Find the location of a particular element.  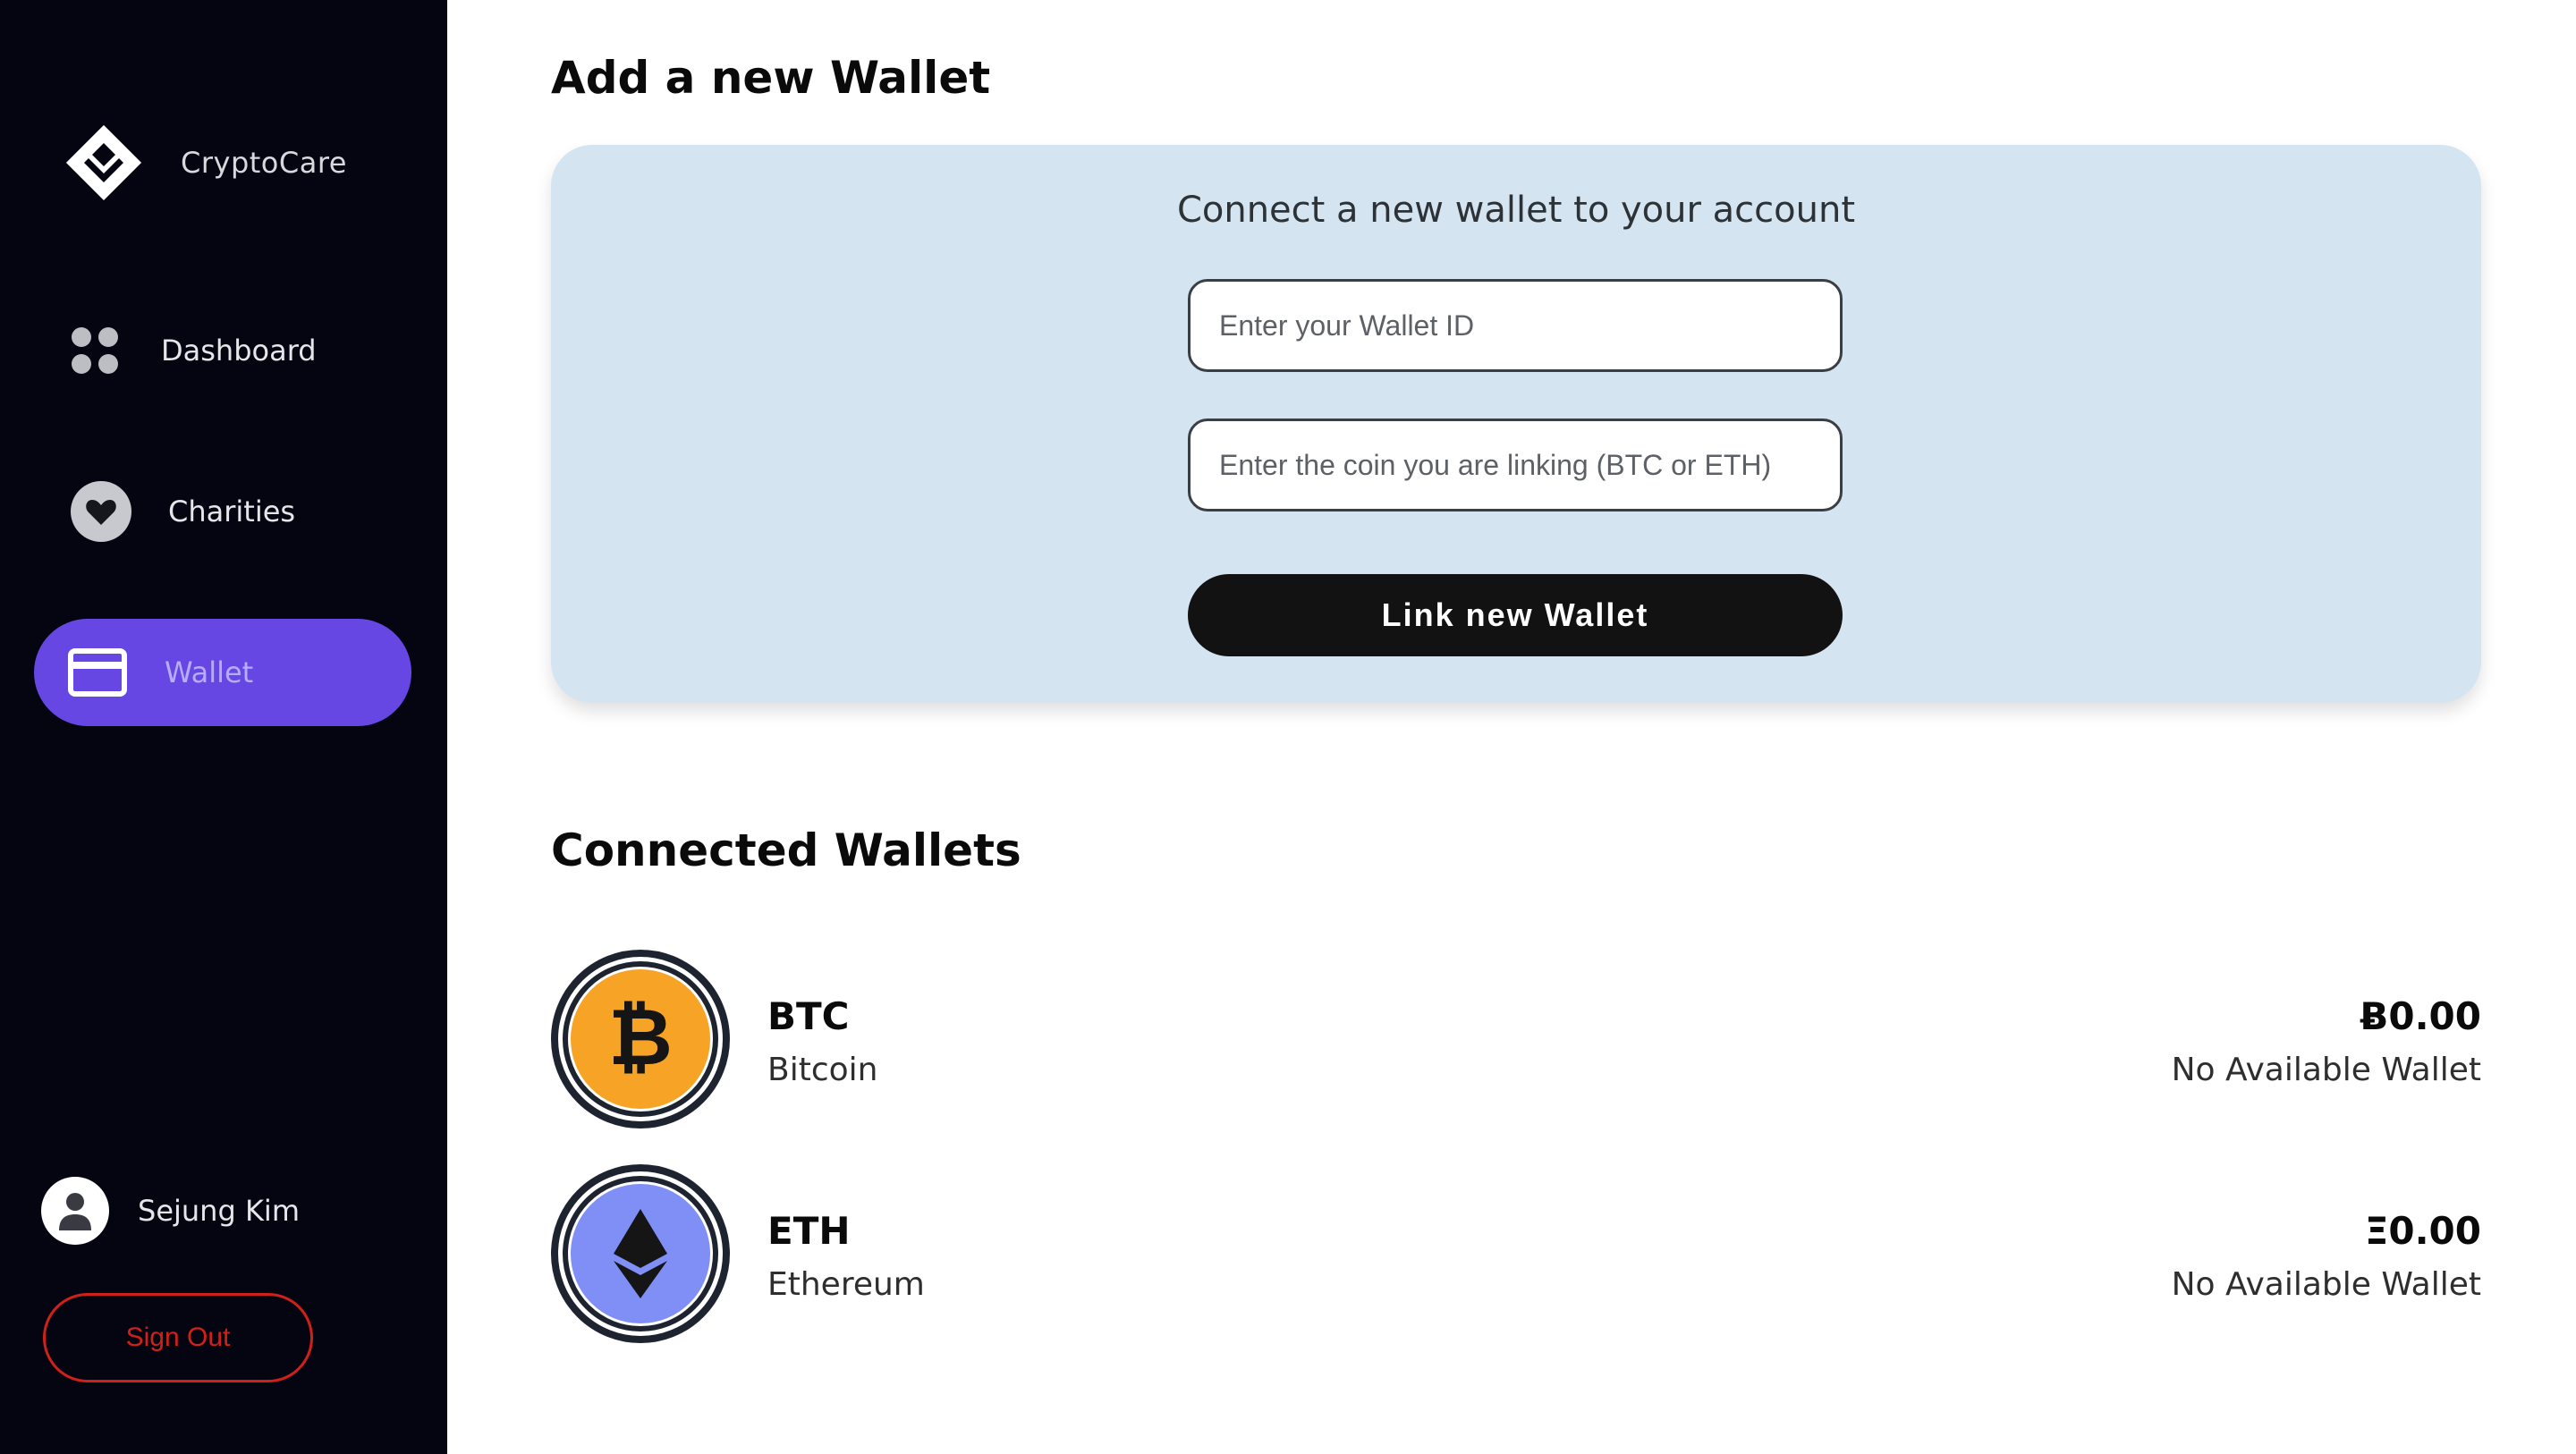

credit-card-icon is located at coordinates (97, 673).